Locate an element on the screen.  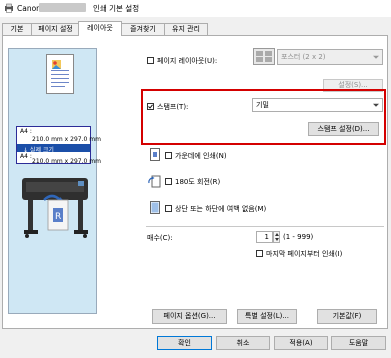
poster-layout-icon is located at coordinates (264, 56).